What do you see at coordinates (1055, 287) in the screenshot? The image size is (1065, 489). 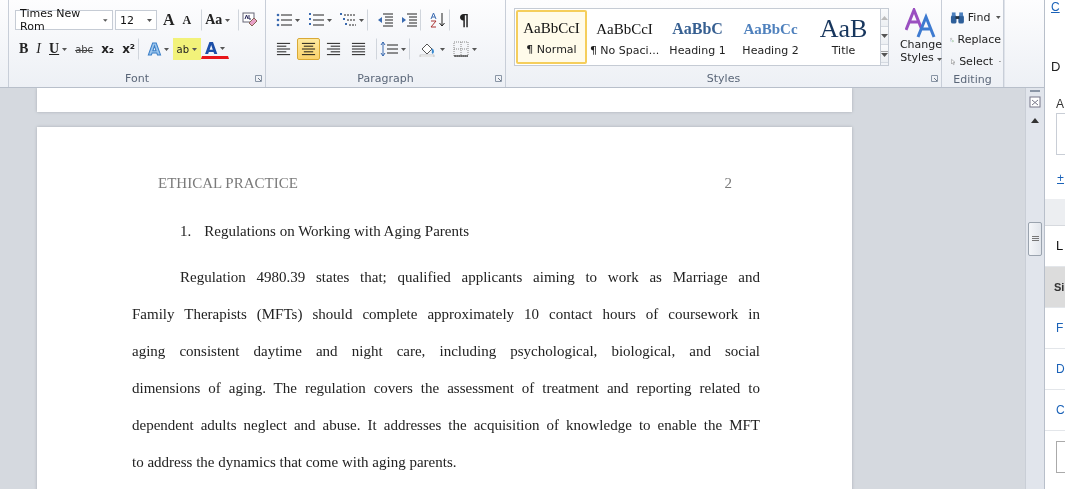 I see `pane-list-item: Si` at bounding box center [1055, 287].